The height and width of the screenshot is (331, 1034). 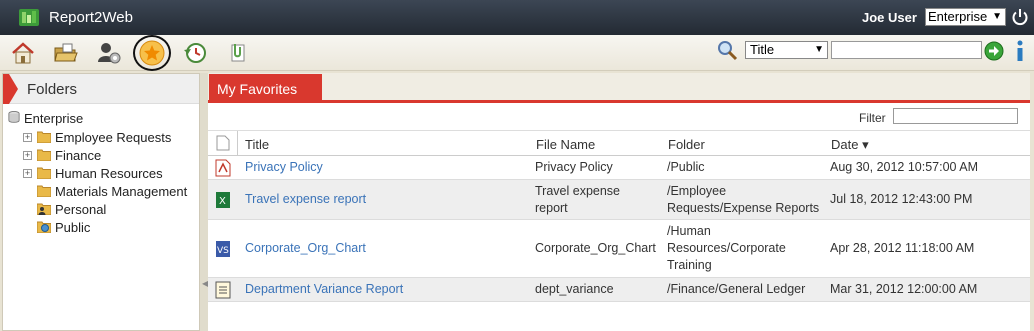 What do you see at coordinates (872, 118) in the screenshot?
I see `filter-label: Filter` at bounding box center [872, 118].